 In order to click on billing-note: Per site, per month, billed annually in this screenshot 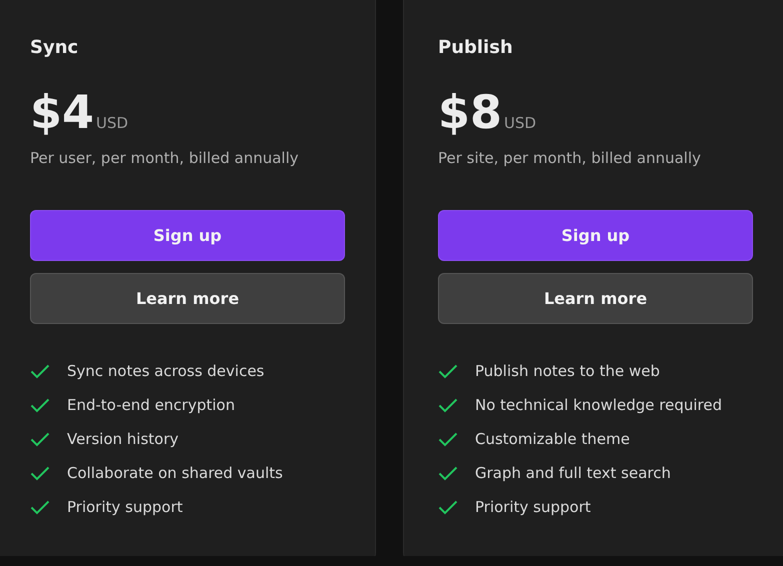, I will do `click(570, 158)`.